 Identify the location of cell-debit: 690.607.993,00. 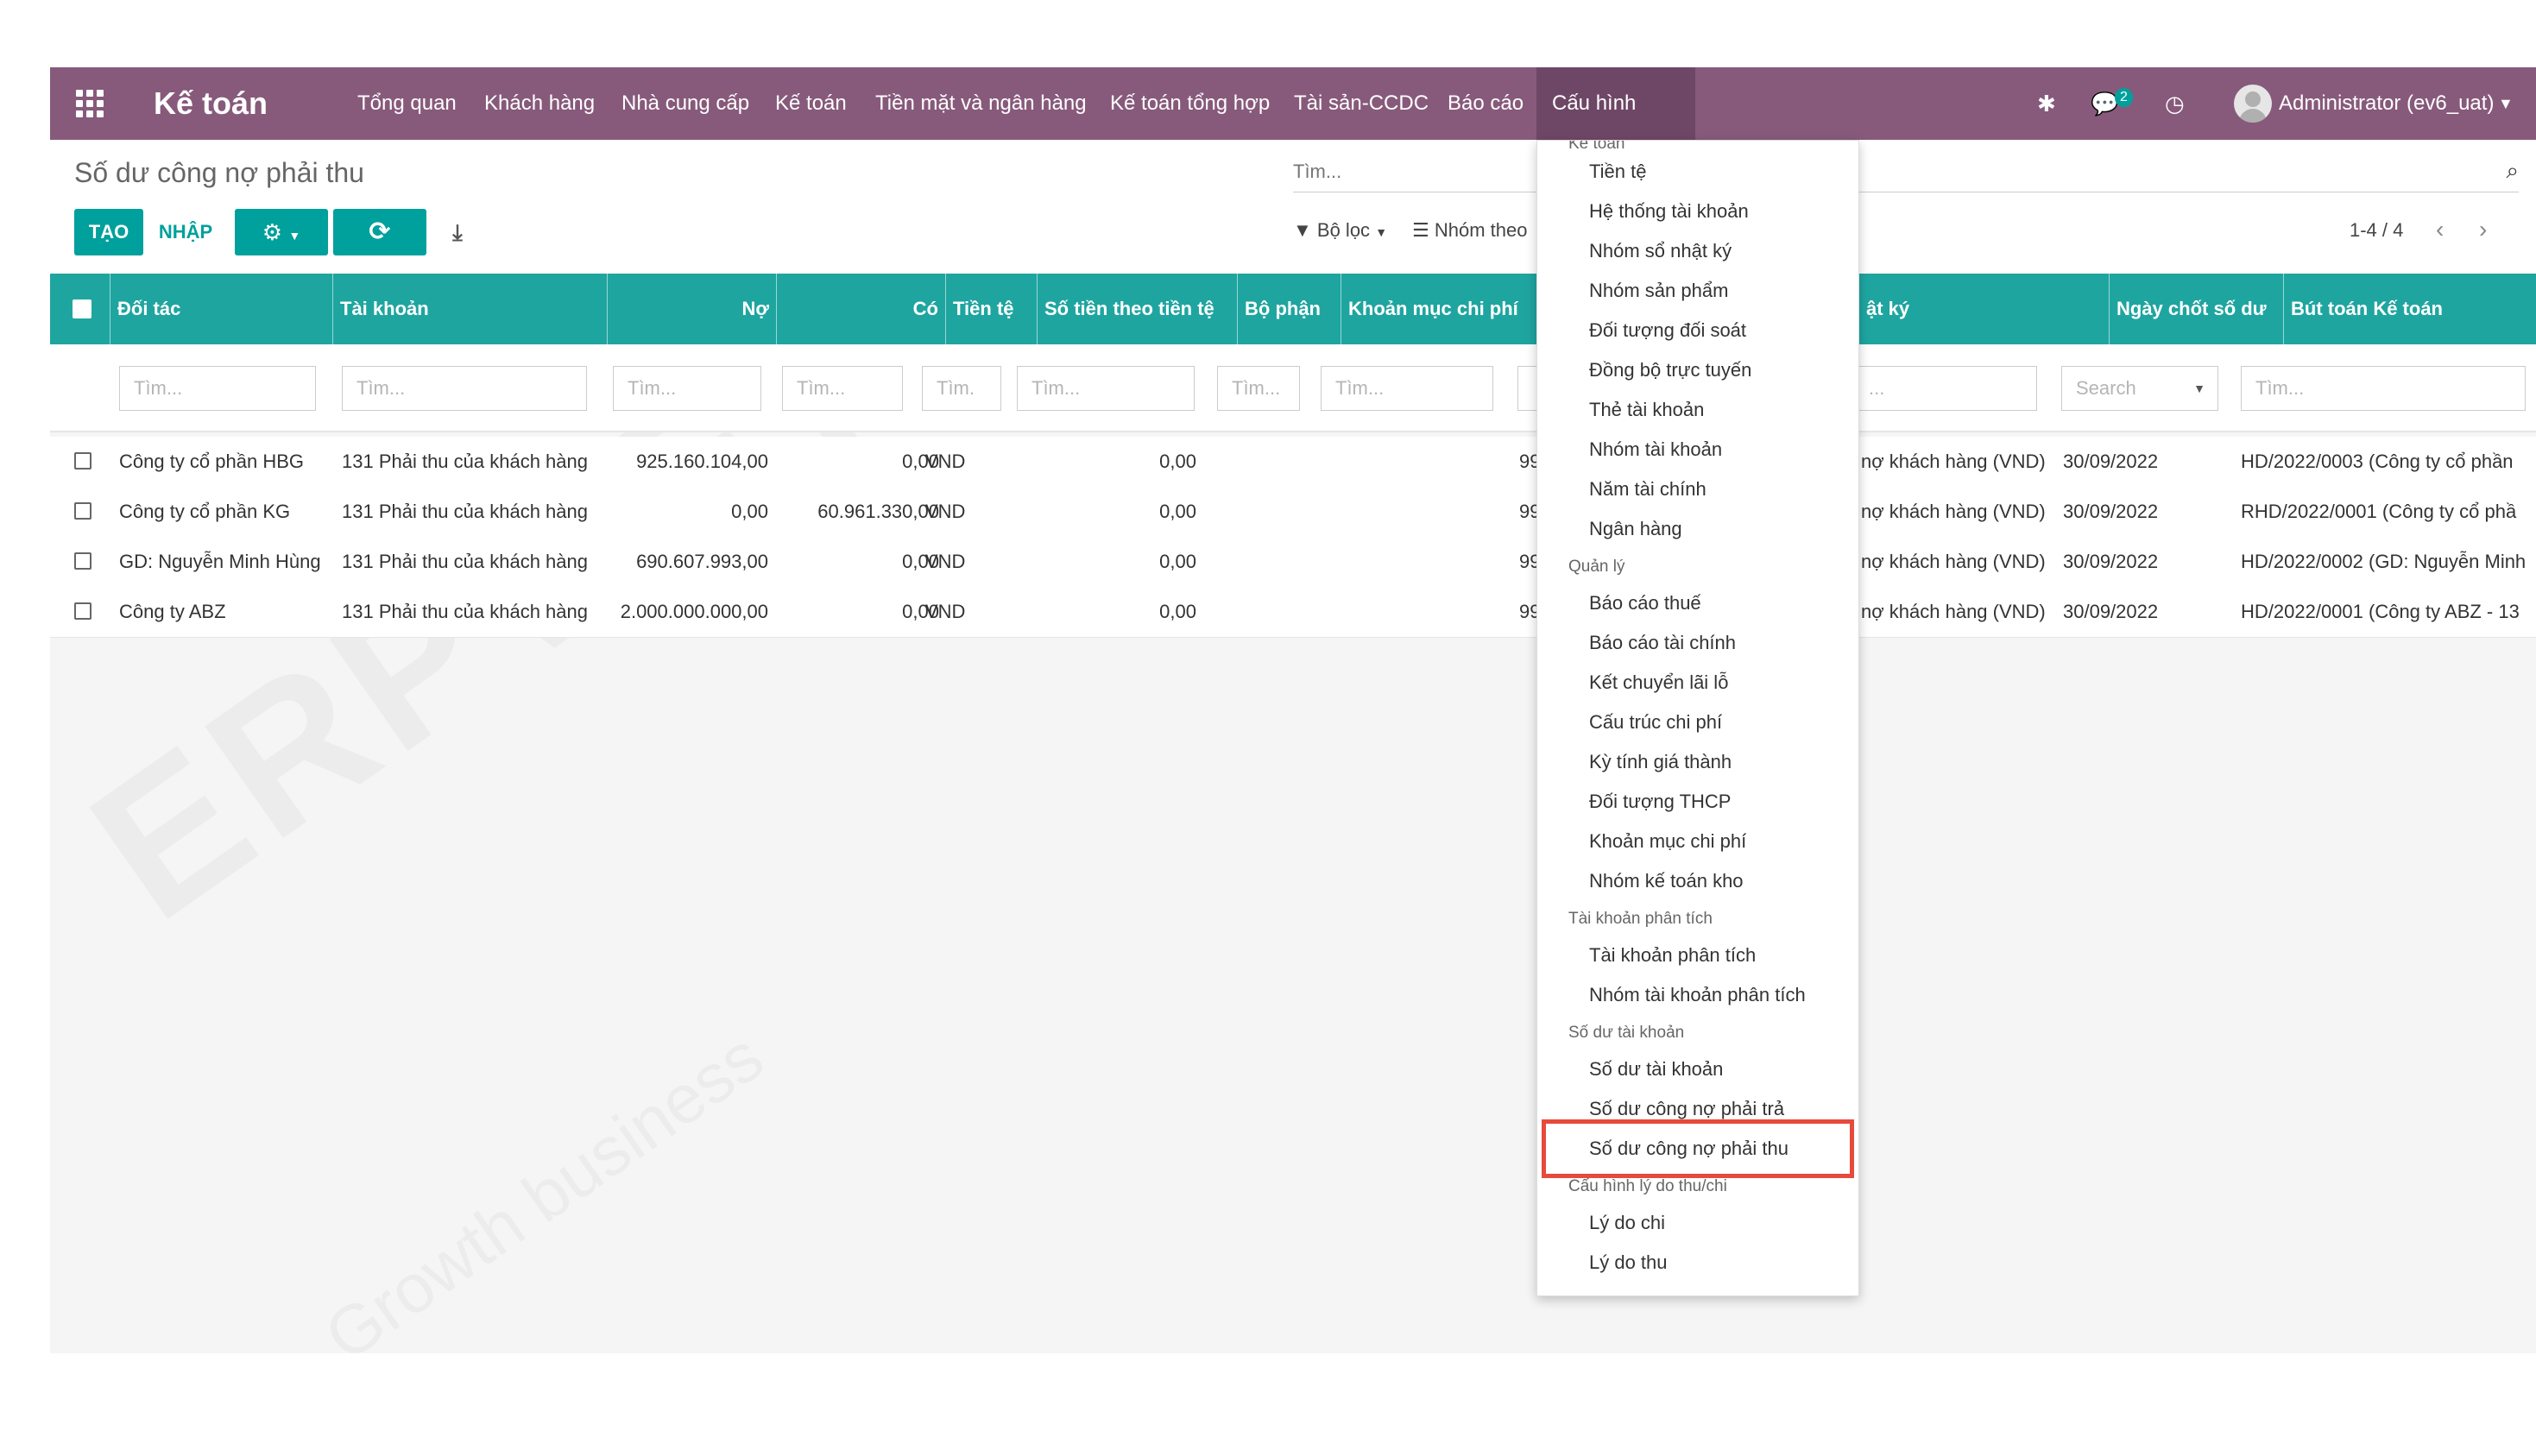
(702, 561).